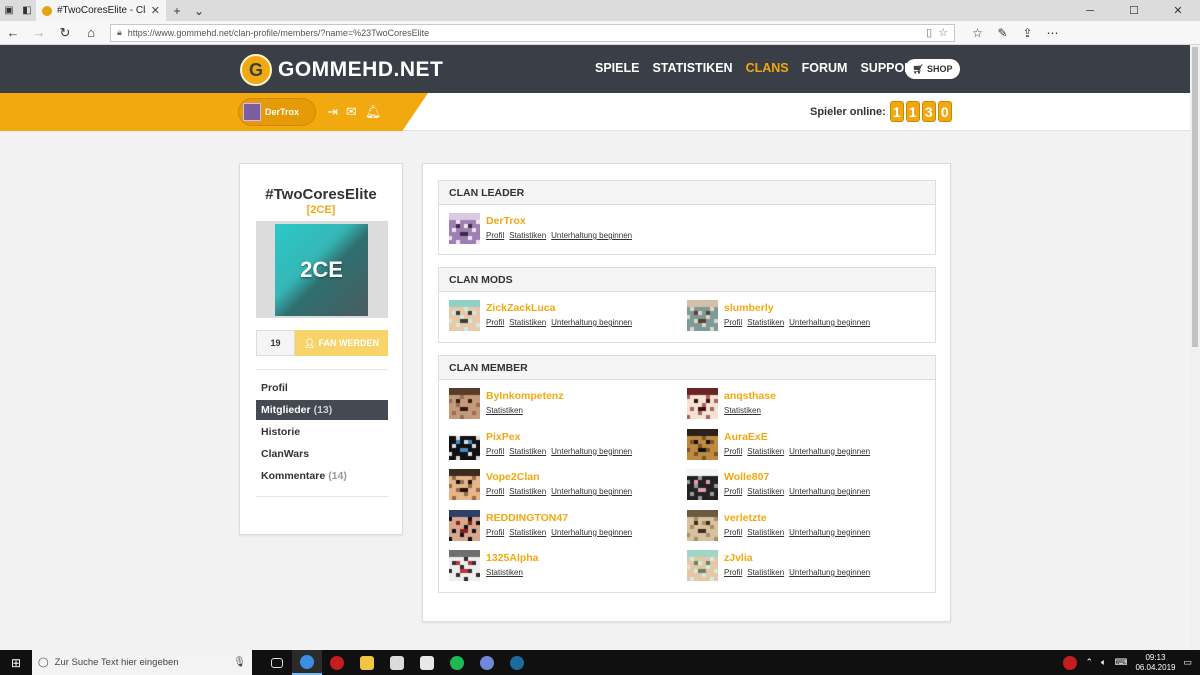  I want to click on back-icon: ←, so click(13, 32).